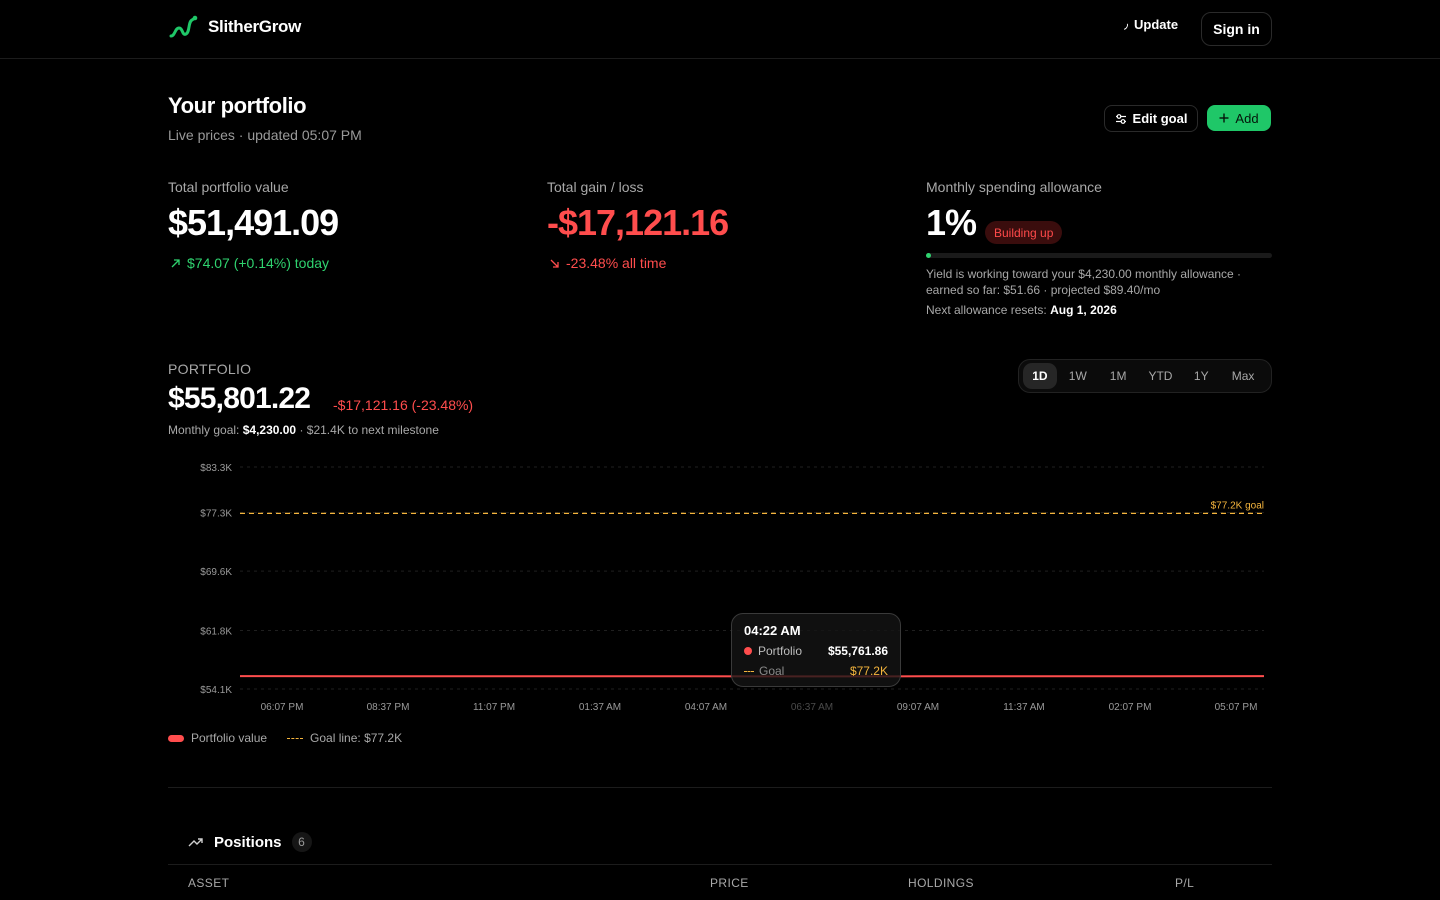 This screenshot has width=1440, height=900. I want to click on legend-portfolio: Portfolio value, so click(217, 738).